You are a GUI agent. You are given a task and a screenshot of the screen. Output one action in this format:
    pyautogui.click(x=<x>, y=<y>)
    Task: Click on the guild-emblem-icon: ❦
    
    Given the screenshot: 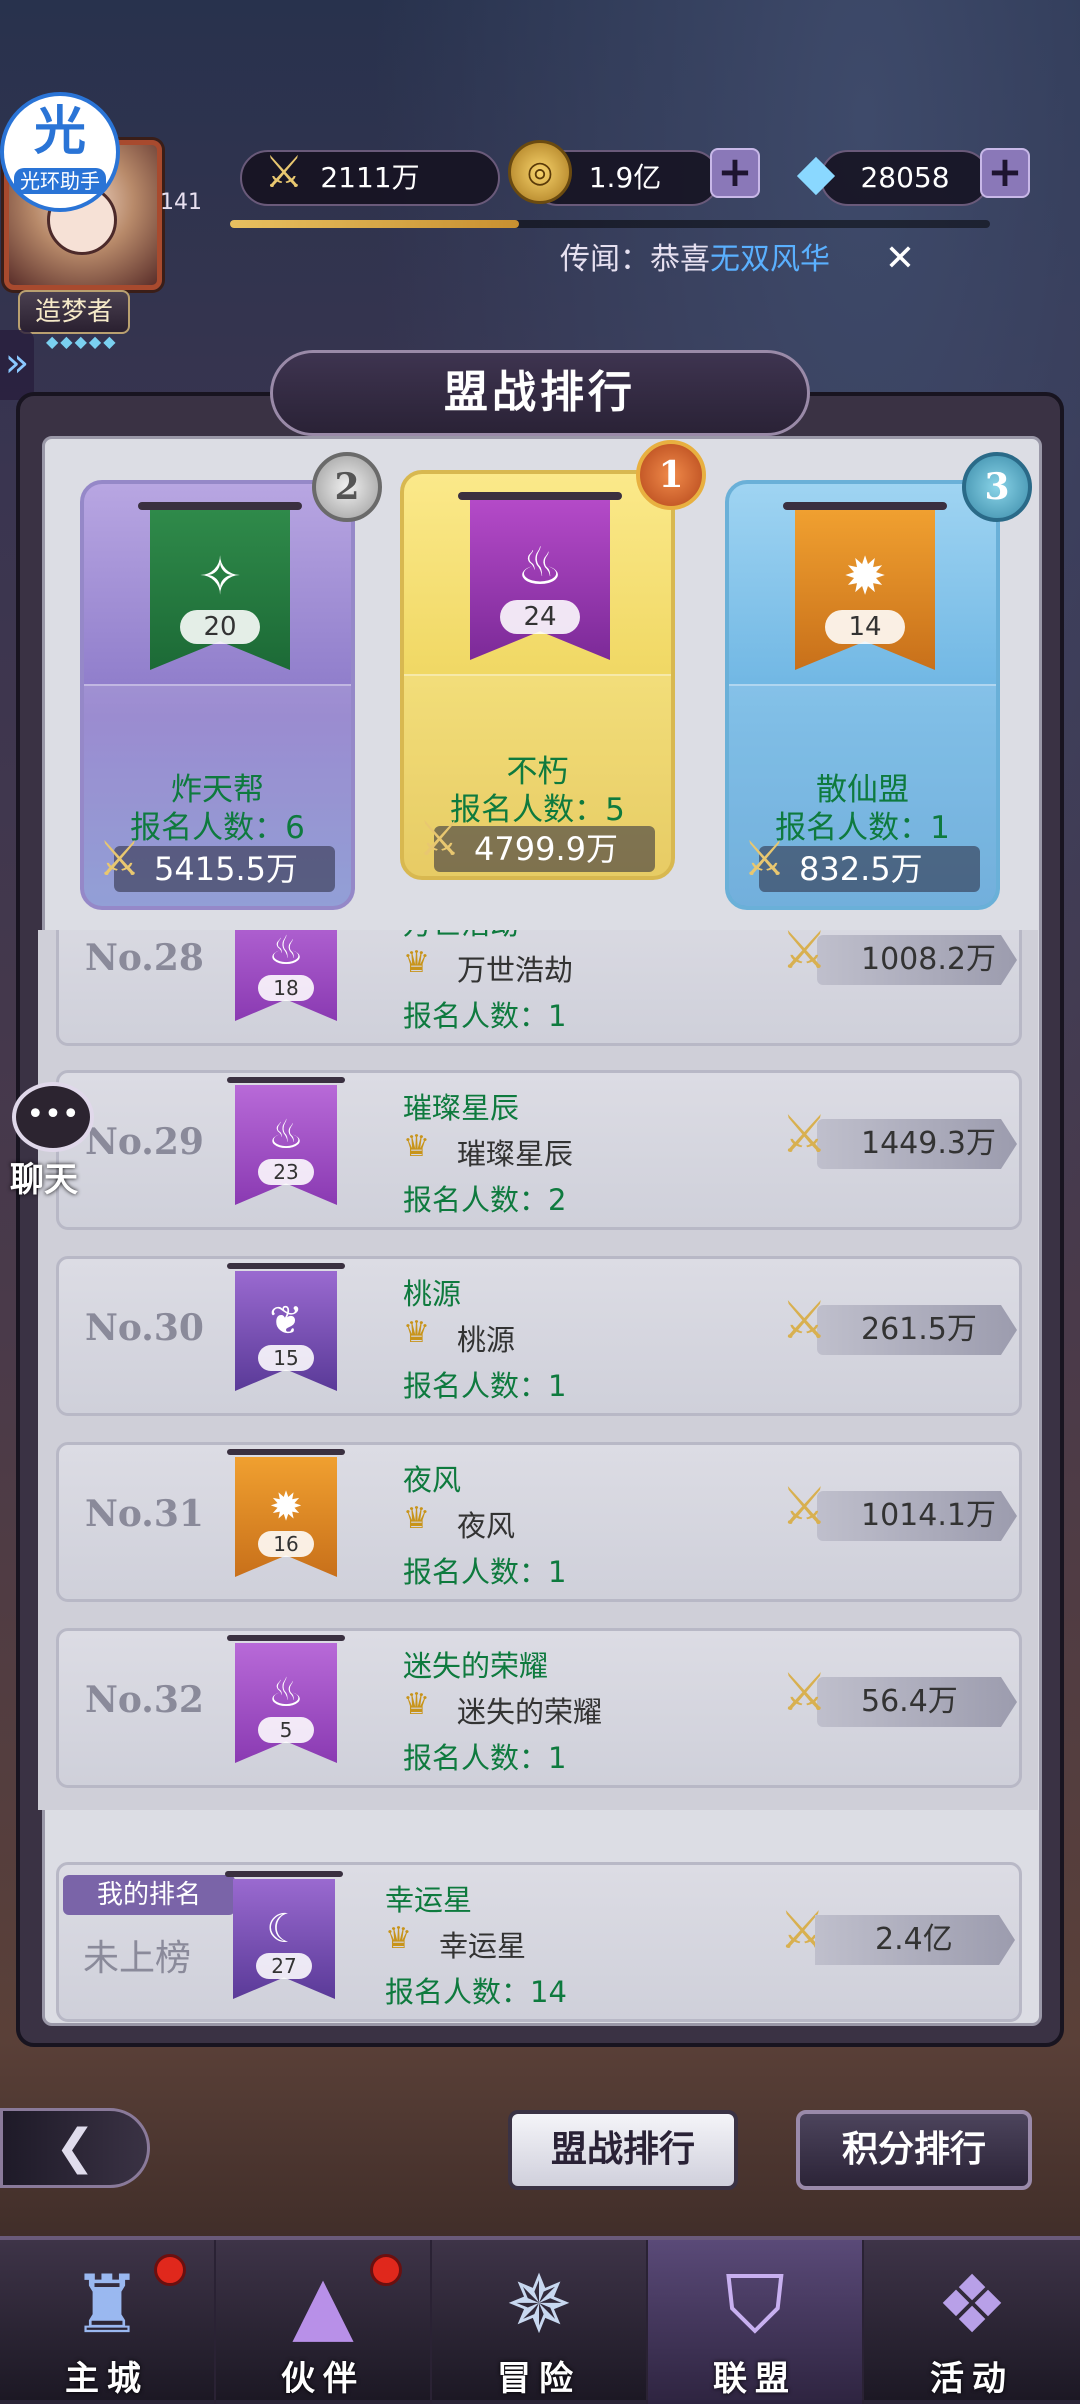 What is the action you would take?
    pyautogui.click(x=286, y=1321)
    